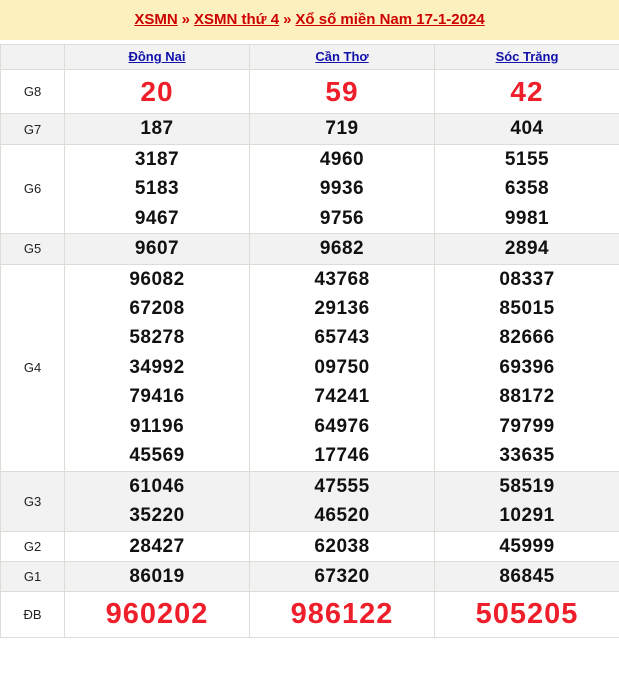  What do you see at coordinates (527, 486) in the screenshot?
I see `prize-number: 58519` at bounding box center [527, 486].